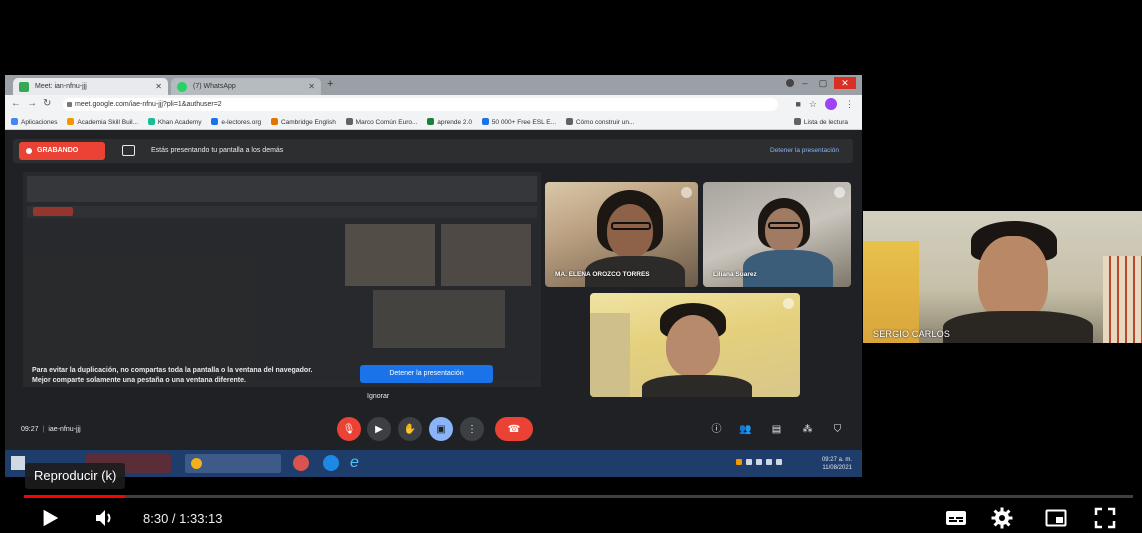  I want to click on meet-control-bar: 09:27 | iae-nfnu-jjj 🎙 ▶ ✋ ▣ ⋮ ☎ ⓘ 👥 ▤ ⁂ ⛉, so click(433, 431).